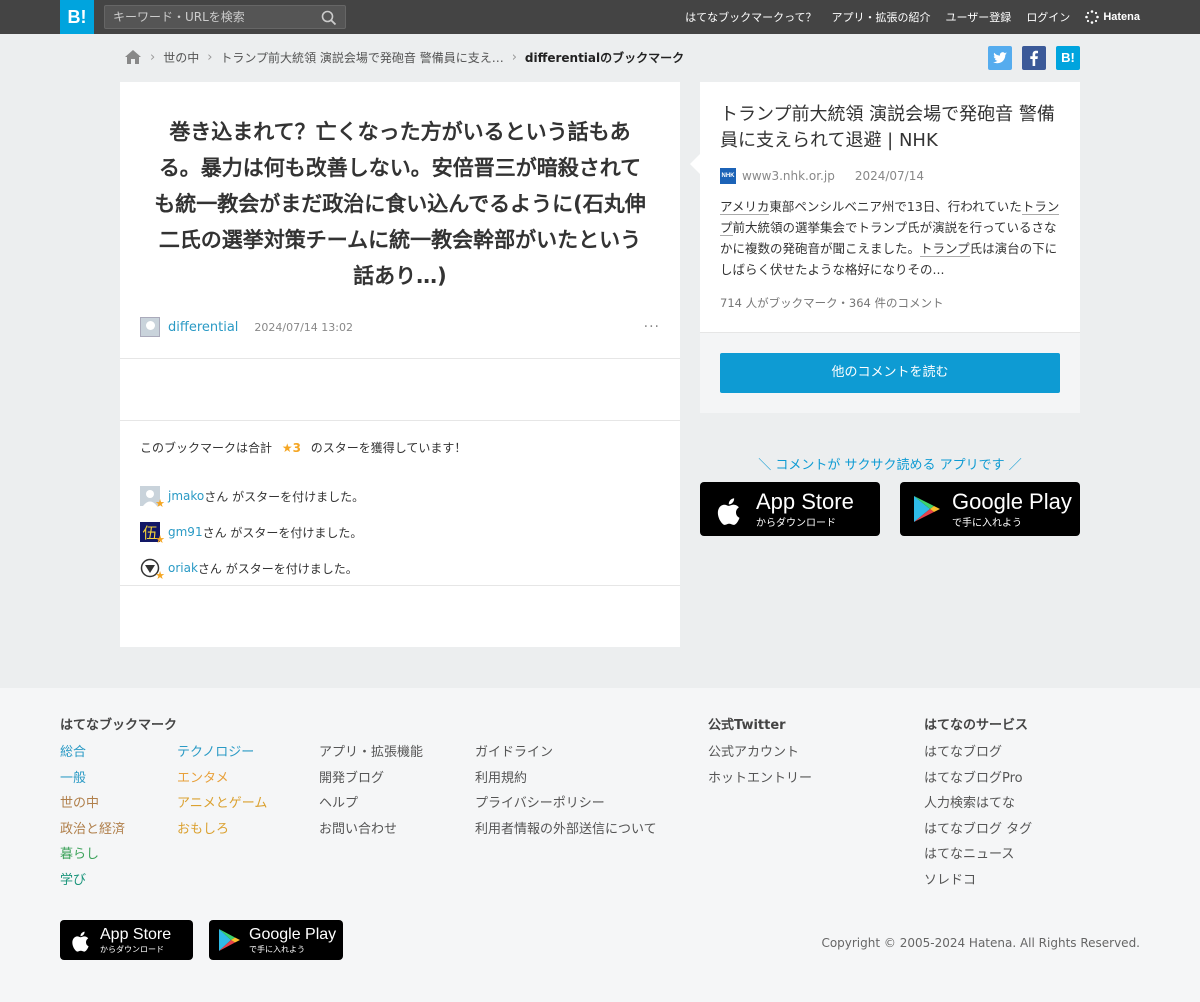 The width and height of the screenshot is (1200, 1002). Describe the element at coordinates (728, 176) in the screenshot. I see `nhk-favicon-icon: NHK` at that location.